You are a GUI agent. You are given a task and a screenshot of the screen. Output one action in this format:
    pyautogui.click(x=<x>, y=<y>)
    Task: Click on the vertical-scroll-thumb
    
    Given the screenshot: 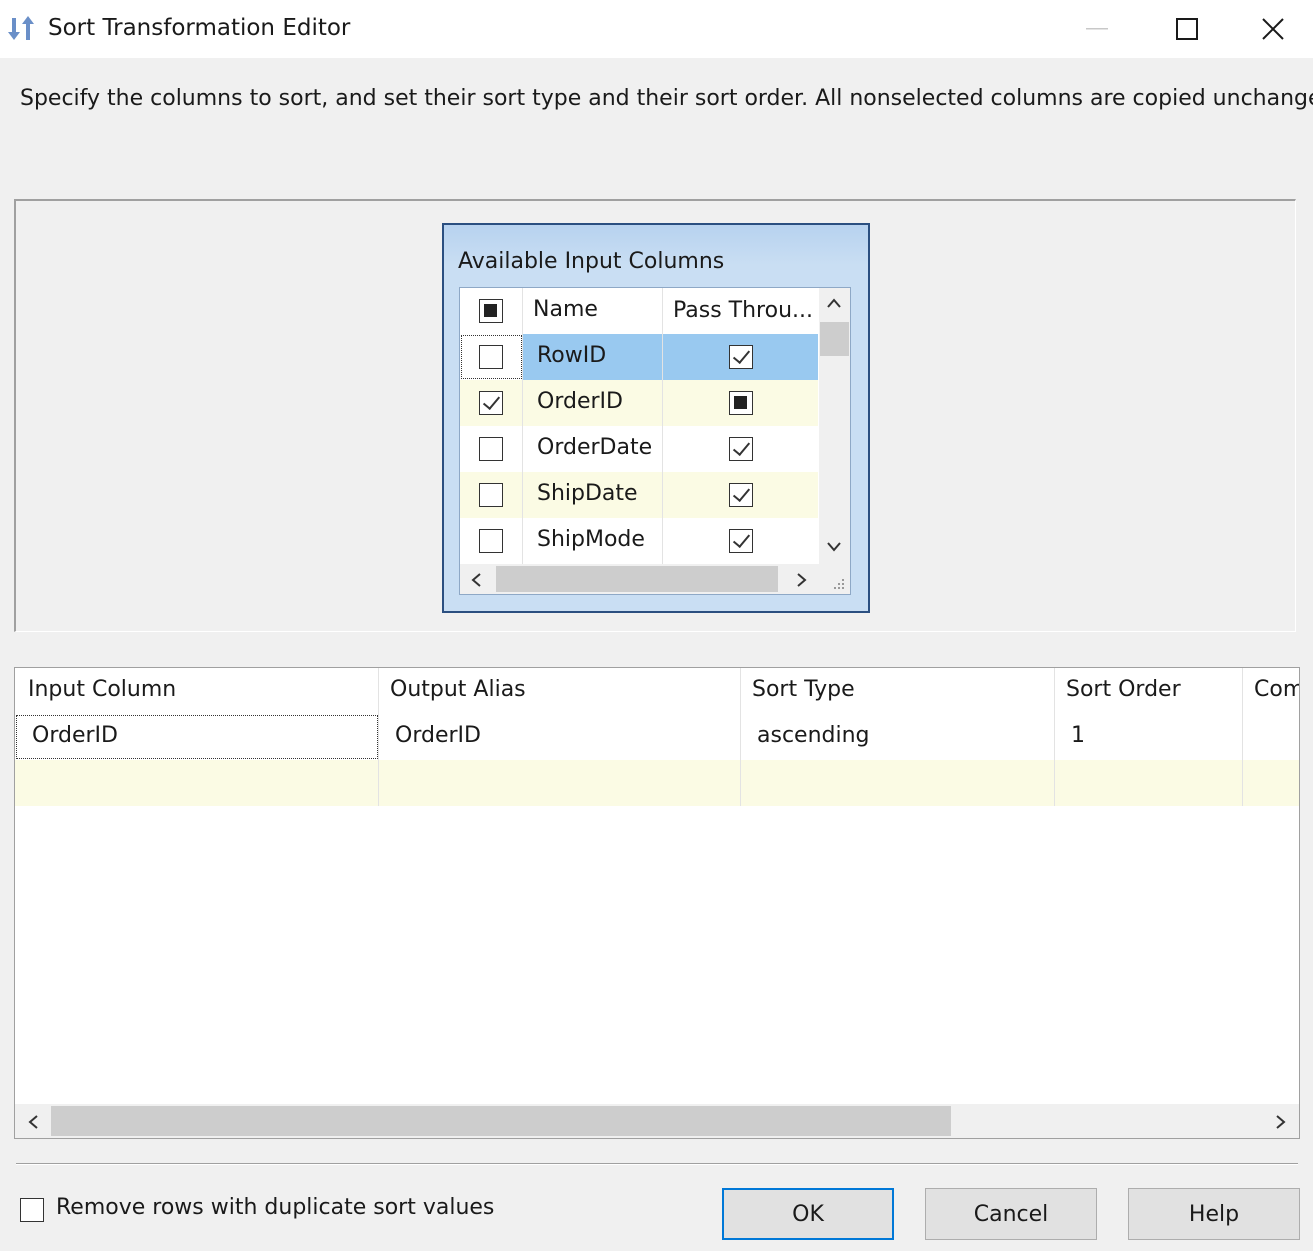 What is the action you would take?
    pyautogui.click(x=834, y=339)
    